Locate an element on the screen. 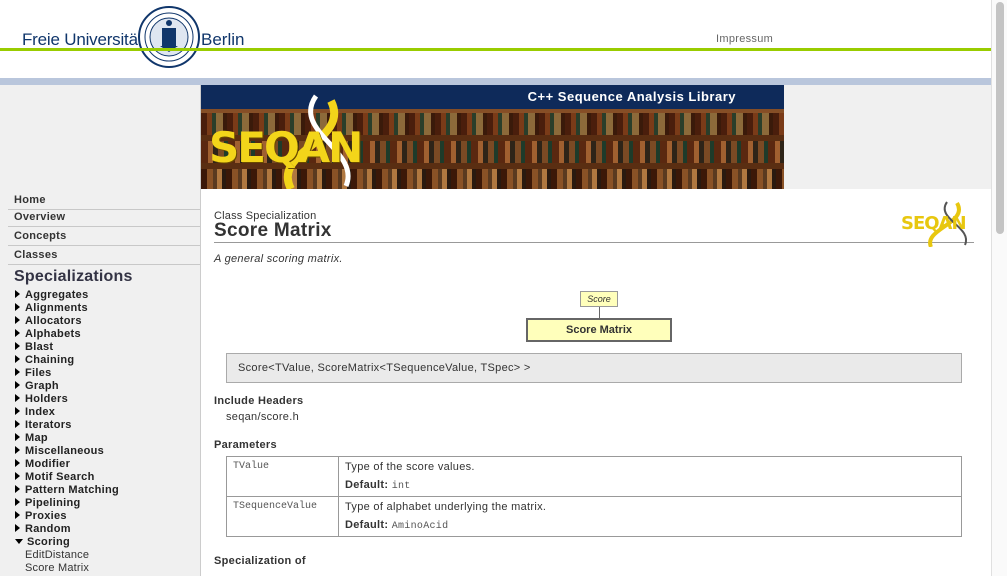 The image size is (1007, 576). param-description: Type of alphabet underlying the matrix. is located at coordinates (446, 507).